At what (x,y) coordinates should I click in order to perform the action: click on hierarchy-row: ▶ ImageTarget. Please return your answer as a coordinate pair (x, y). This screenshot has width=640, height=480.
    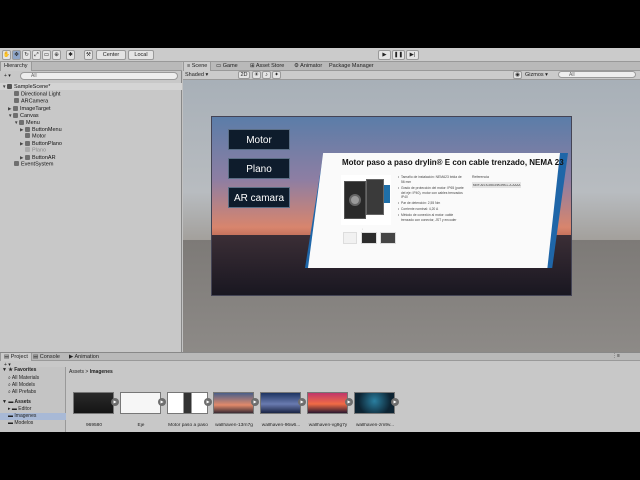
    Looking at the image, I should click on (29, 108).